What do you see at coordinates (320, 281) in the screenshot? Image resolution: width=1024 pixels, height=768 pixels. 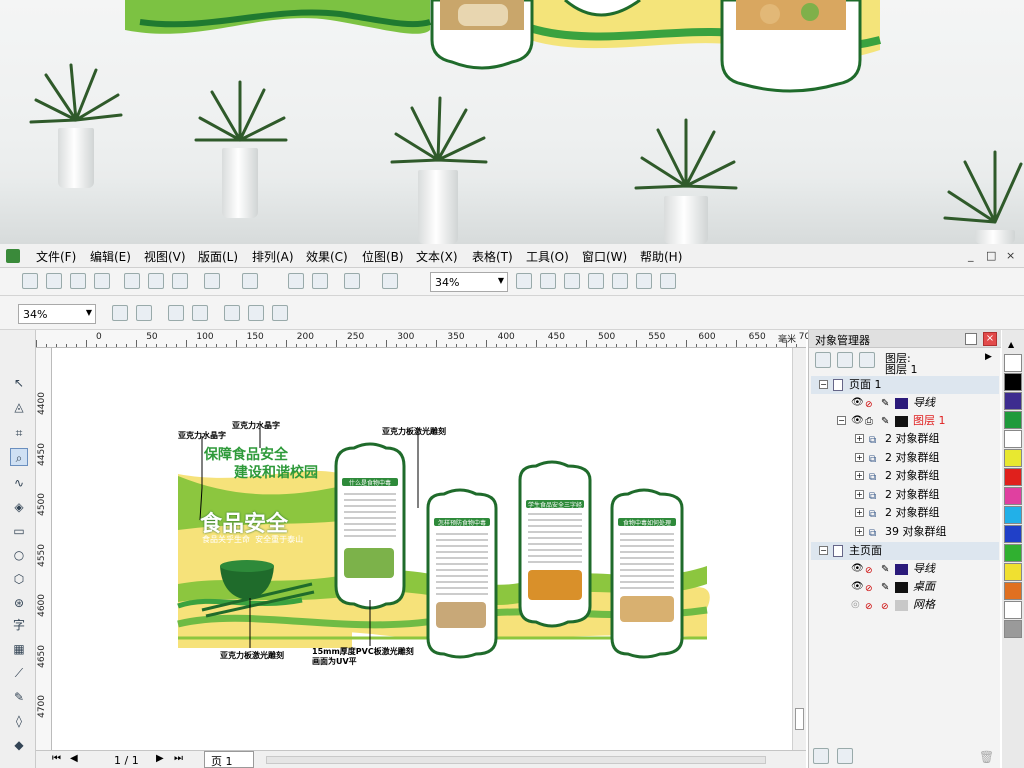 I see `export-icon` at bounding box center [320, 281].